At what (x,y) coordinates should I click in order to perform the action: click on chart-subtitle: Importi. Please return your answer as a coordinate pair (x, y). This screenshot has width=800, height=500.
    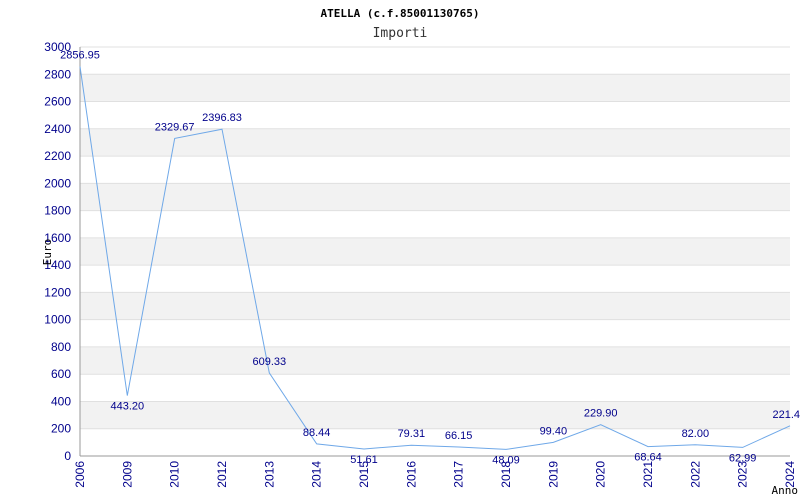
    Looking at the image, I should click on (400, 33).